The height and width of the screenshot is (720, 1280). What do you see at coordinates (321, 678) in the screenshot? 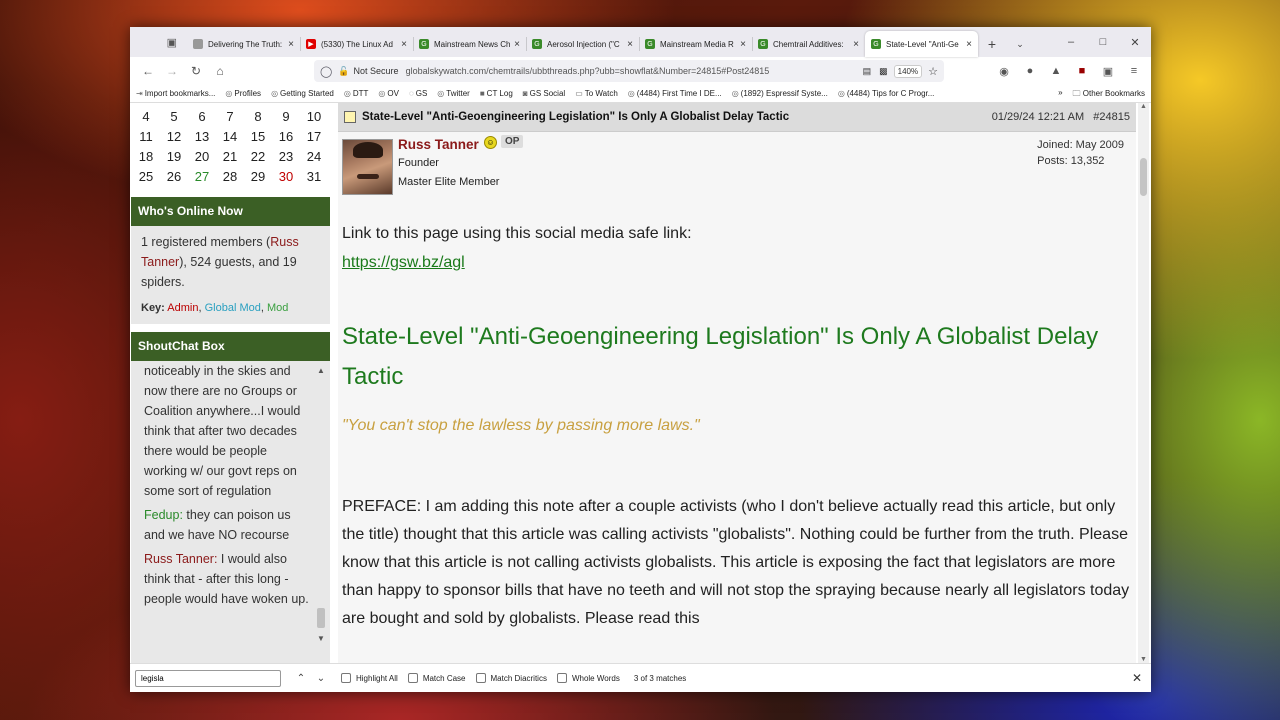
I see `find-next-icon: ⌄` at bounding box center [321, 678].